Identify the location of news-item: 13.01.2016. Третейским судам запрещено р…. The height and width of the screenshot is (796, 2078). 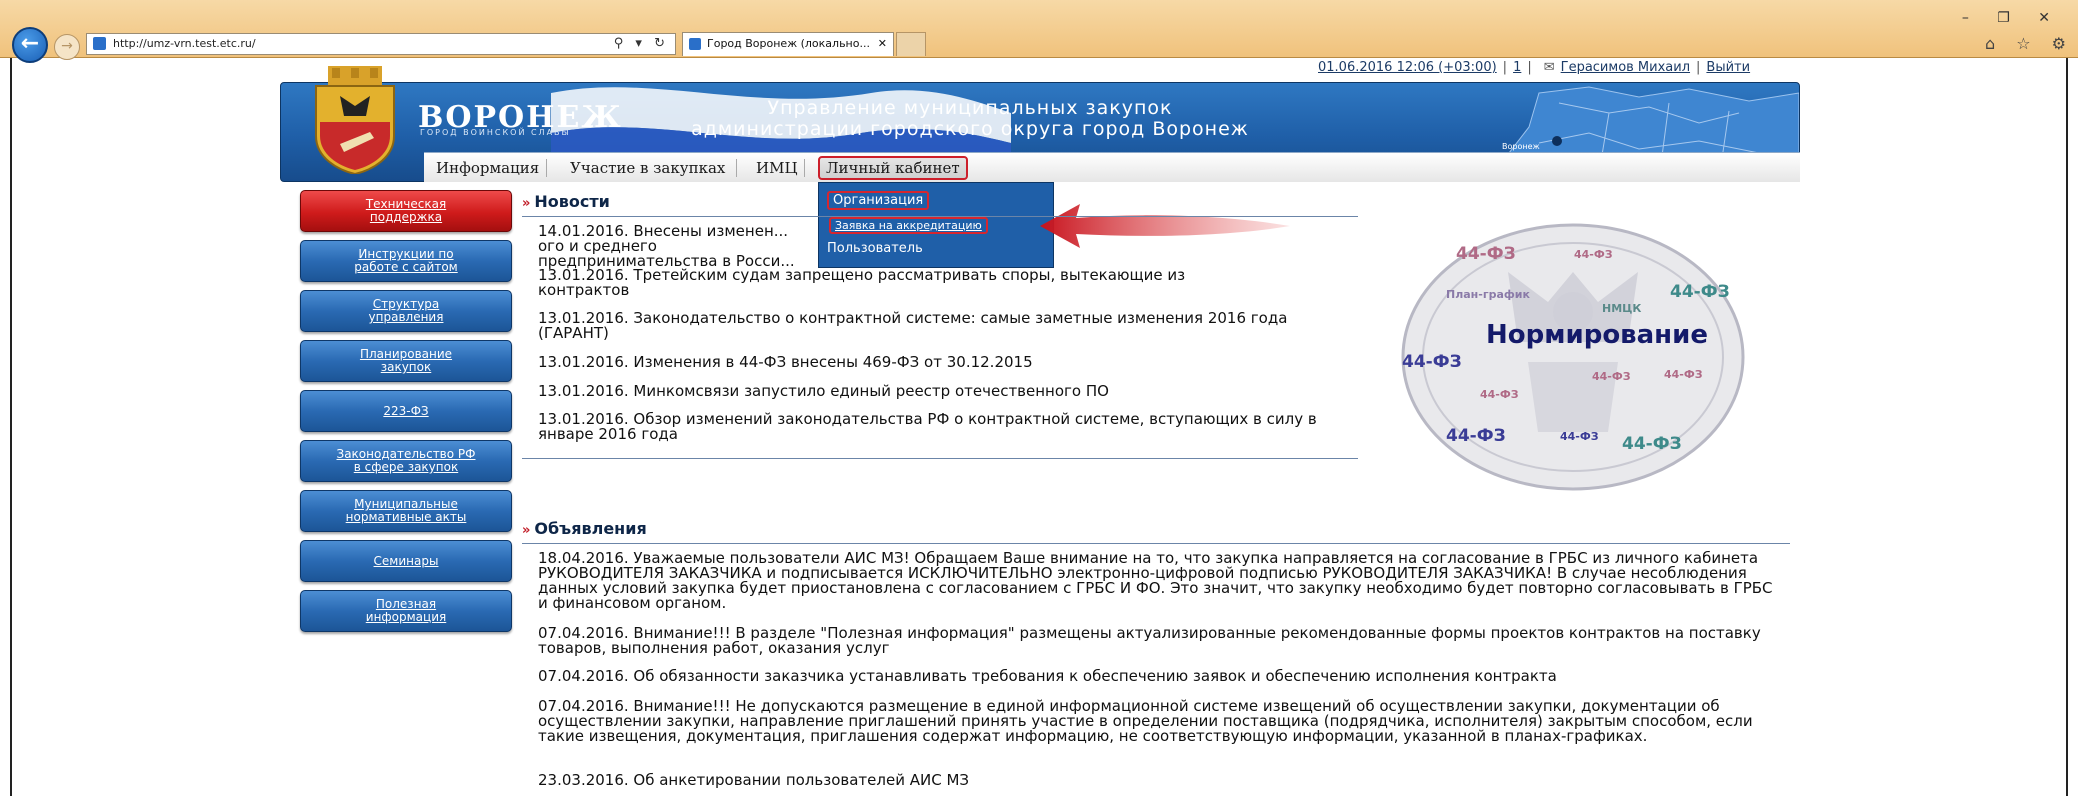
(908, 283).